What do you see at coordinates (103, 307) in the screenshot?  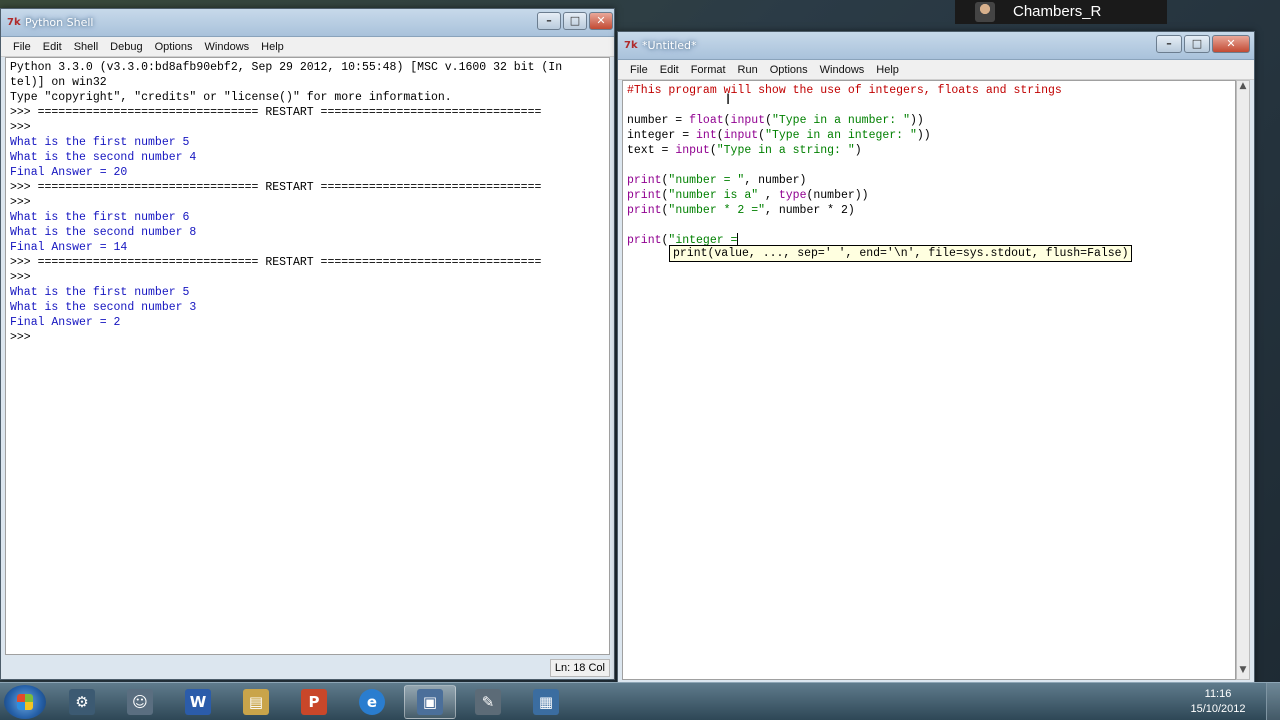 I see `shell-line: What is the second number 3` at bounding box center [103, 307].